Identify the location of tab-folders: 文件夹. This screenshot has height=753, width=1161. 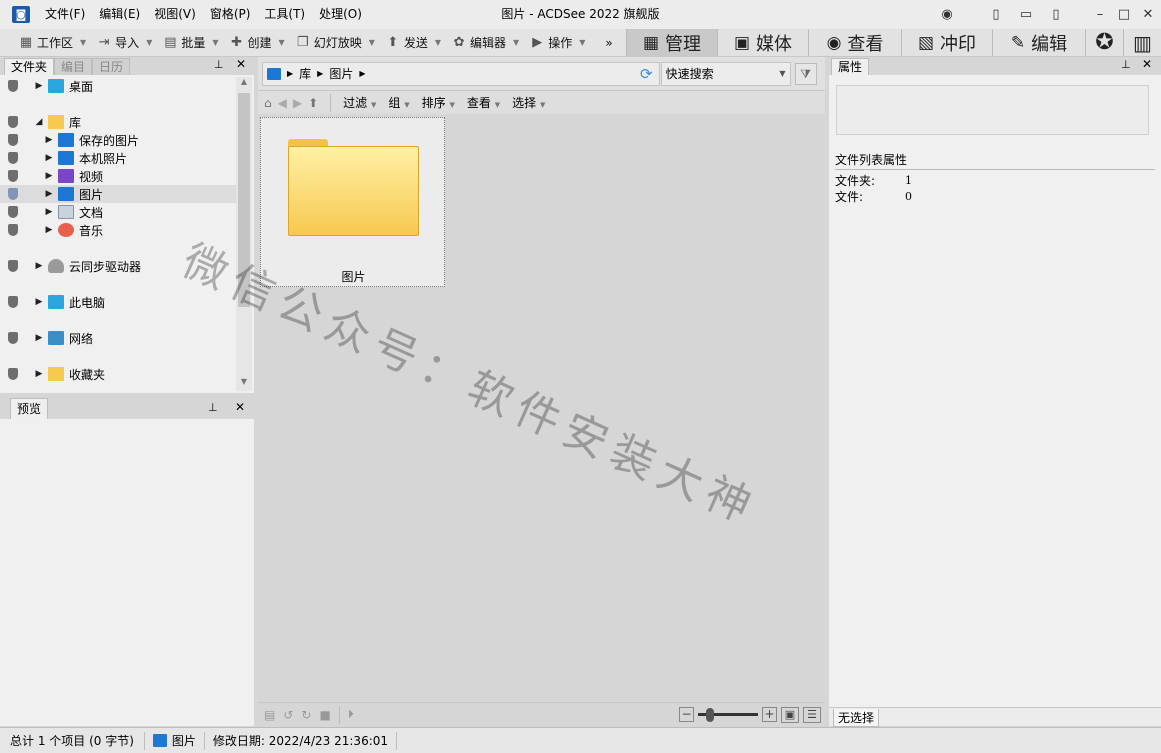
(29, 66).